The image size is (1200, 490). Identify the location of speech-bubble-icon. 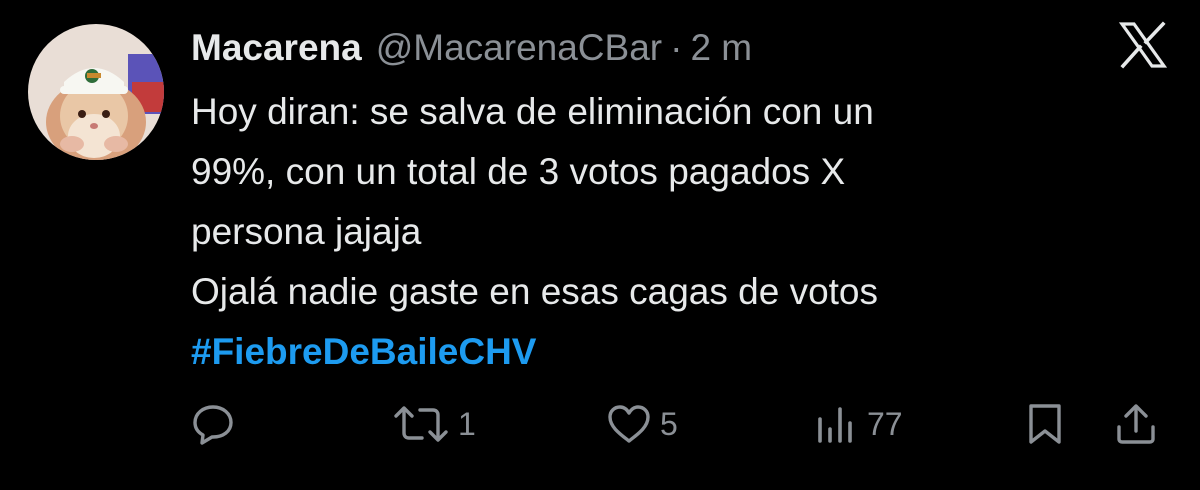
(213, 425).